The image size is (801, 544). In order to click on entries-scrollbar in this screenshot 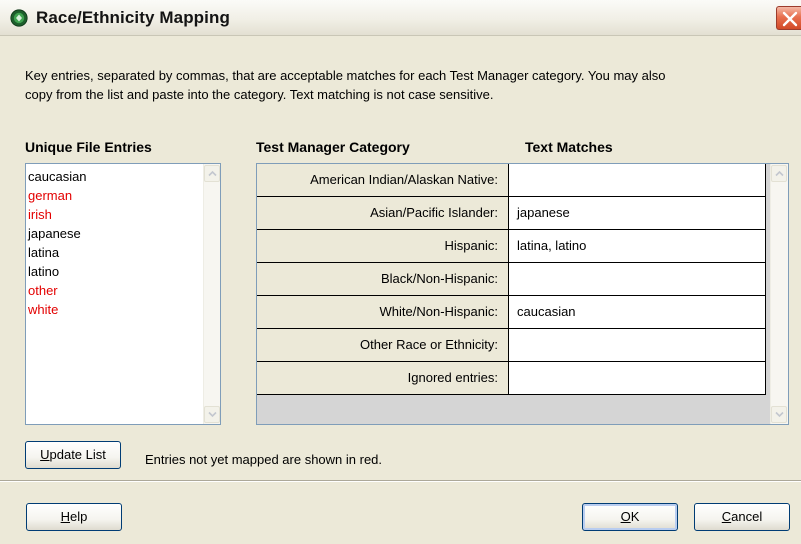, I will do `click(211, 294)`.